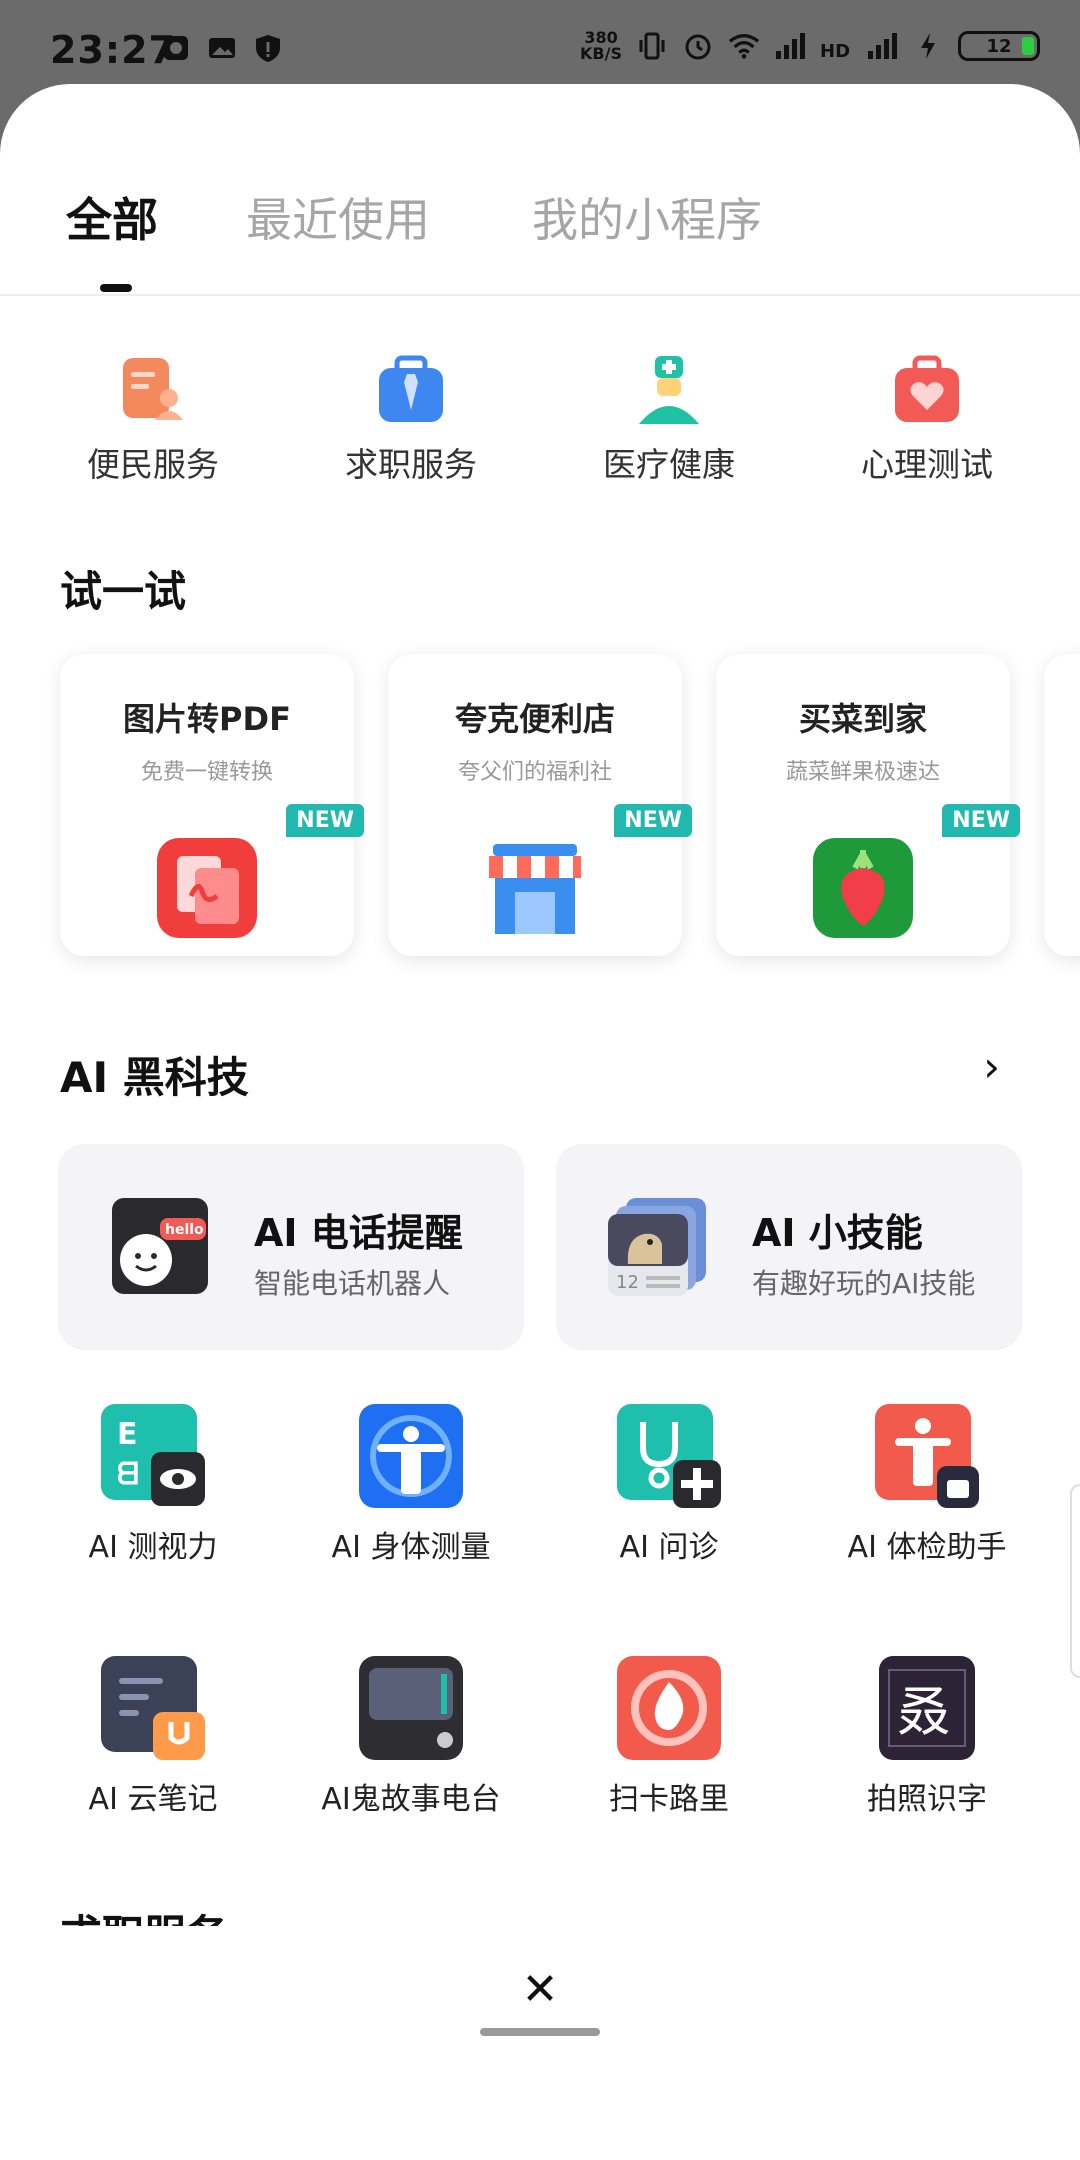 The image size is (1080, 2160). What do you see at coordinates (113, 50) in the screenshot?
I see `status-time: 23:27` at bounding box center [113, 50].